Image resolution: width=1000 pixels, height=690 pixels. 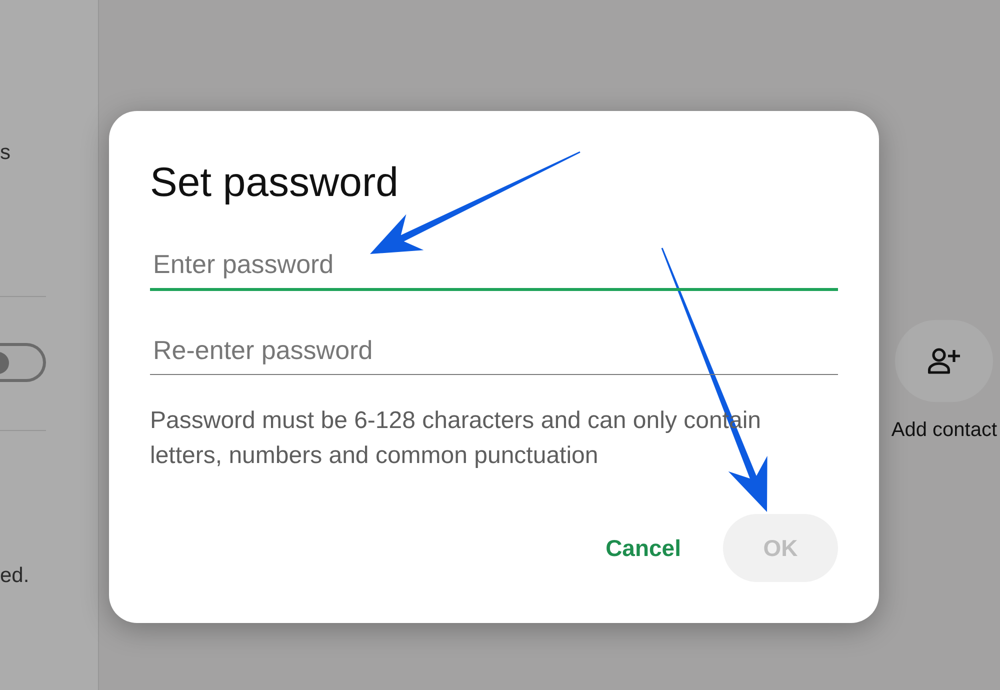 What do you see at coordinates (5, 153) in the screenshot?
I see `sidebar-text: s` at bounding box center [5, 153].